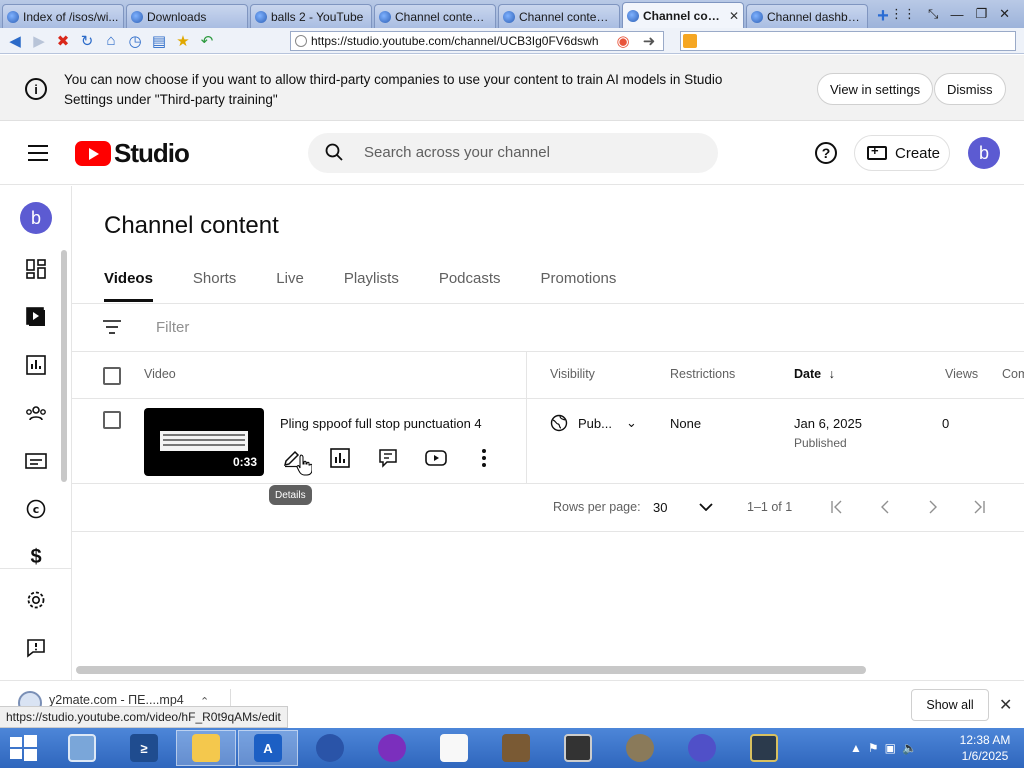 This screenshot has width=1024, height=768. What do you see at coordinates (985, 748) in the screenshot?
I see `clock: 12:38 AM 1/6/2025` at bounding box center [985, 748].